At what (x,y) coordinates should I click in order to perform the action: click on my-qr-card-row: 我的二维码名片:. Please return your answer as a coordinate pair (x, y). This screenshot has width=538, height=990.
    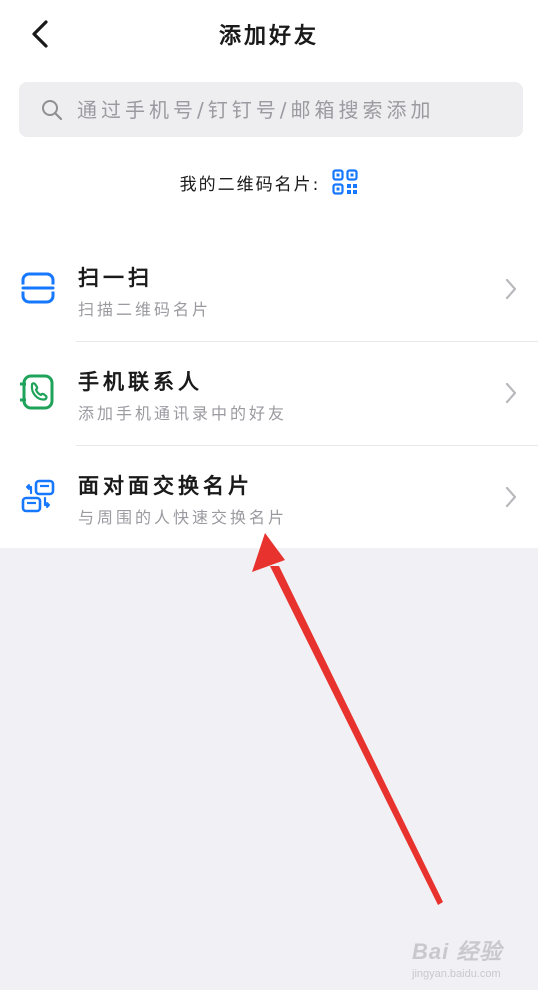
    Looking at the image, I should click on (269, 182).